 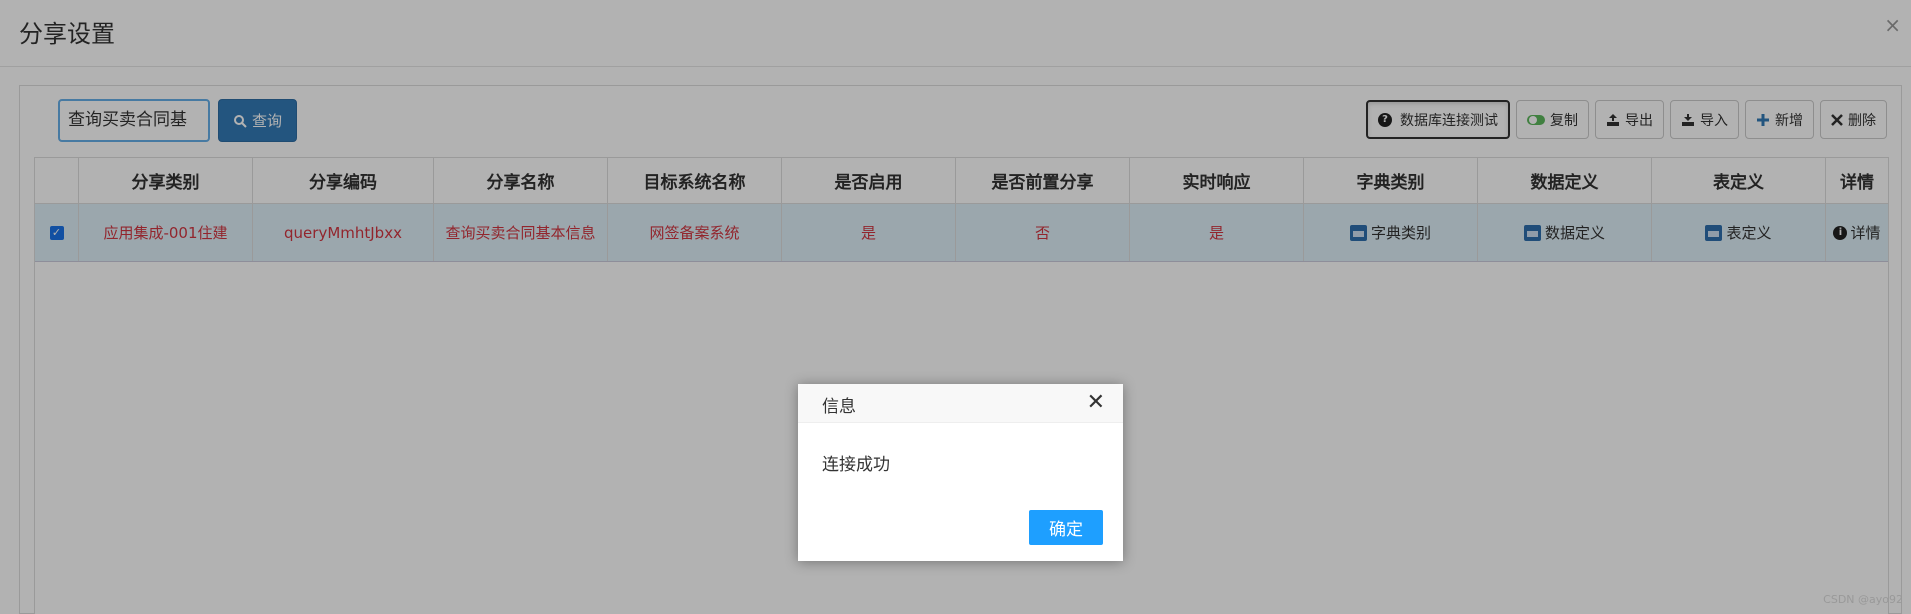 What do you see at coordinates (960, 403) in the screenshot?
I see `dialog-header: 信息 ✕` at bounding box center [960, 403].